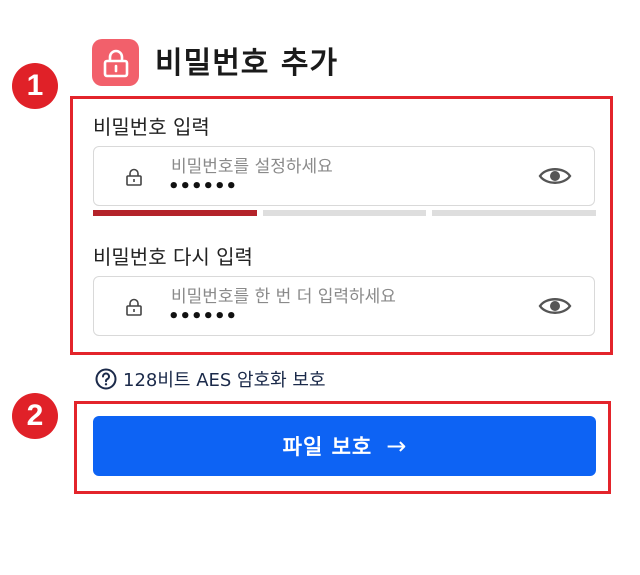  Describe the element at coordinates (327, 447) in the screenshot. I see `protect-file-label: 파일 보호` at that location.